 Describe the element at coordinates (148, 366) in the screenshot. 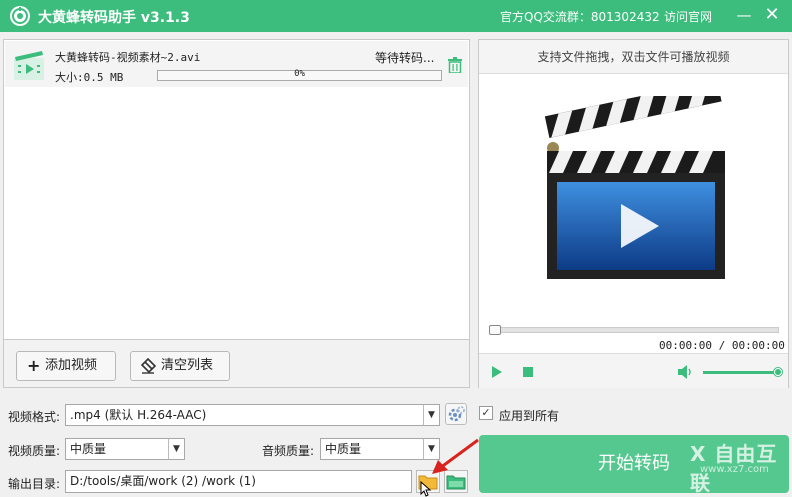

I see `eraser-icon` at that location.